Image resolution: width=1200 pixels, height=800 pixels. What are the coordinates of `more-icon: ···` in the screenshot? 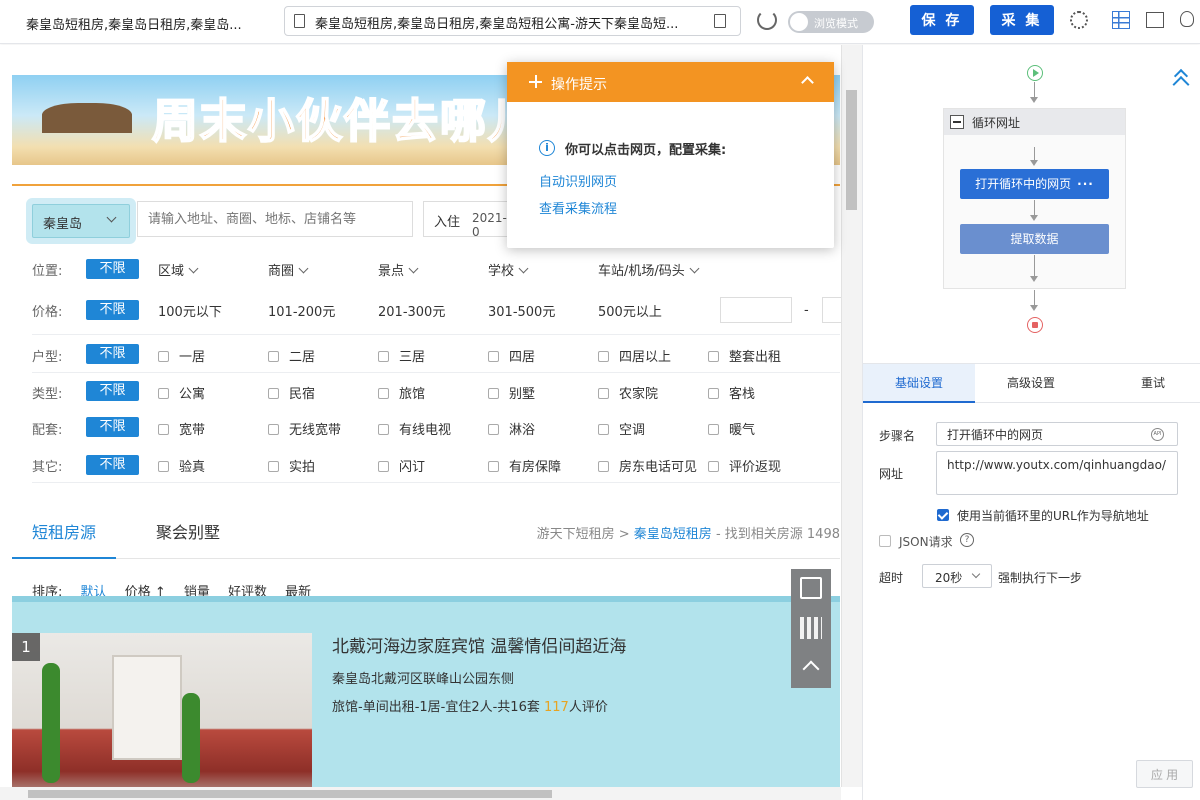 It's located at (1085, 184).